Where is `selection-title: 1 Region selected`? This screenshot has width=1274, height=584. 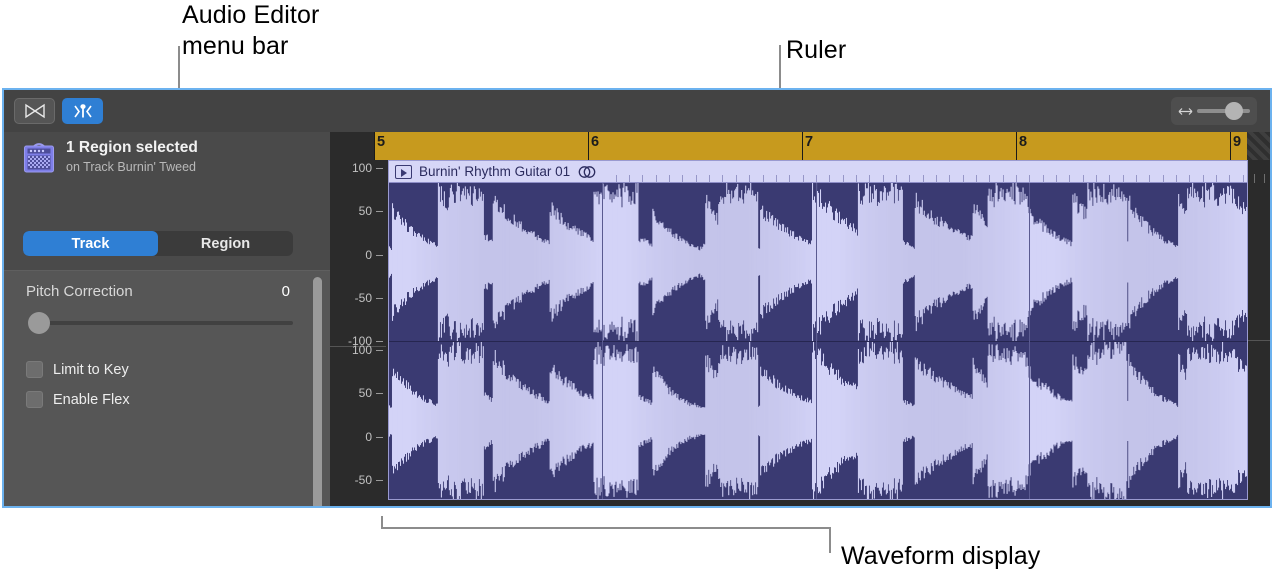 selection-title: 1 Region selected is located at coordinates (132, 147).